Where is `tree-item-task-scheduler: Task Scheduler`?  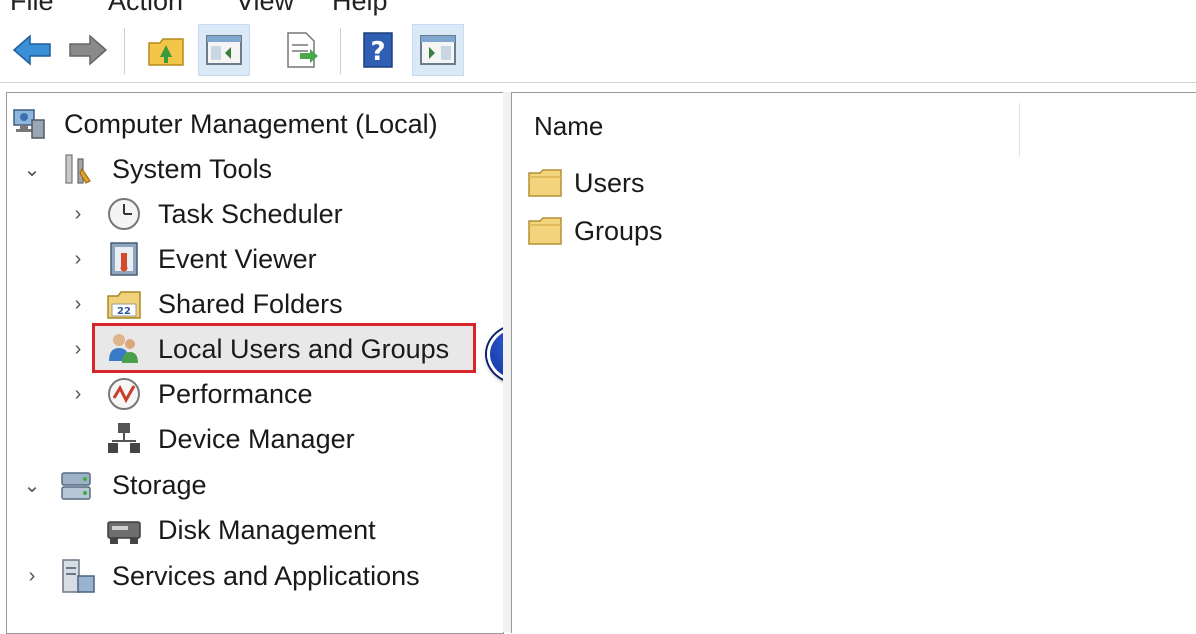 tree-item-task-scheduler: Task Scheduler is located at coordinates (224, 214).